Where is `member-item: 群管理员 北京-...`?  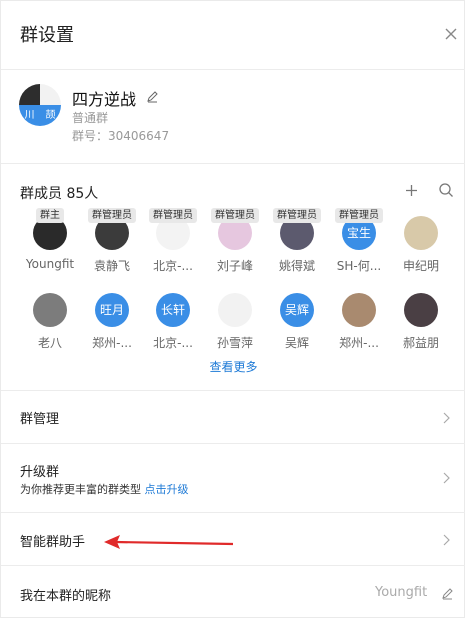 member-item: 群管理员 北京-... is located at coordinates (173, 244).